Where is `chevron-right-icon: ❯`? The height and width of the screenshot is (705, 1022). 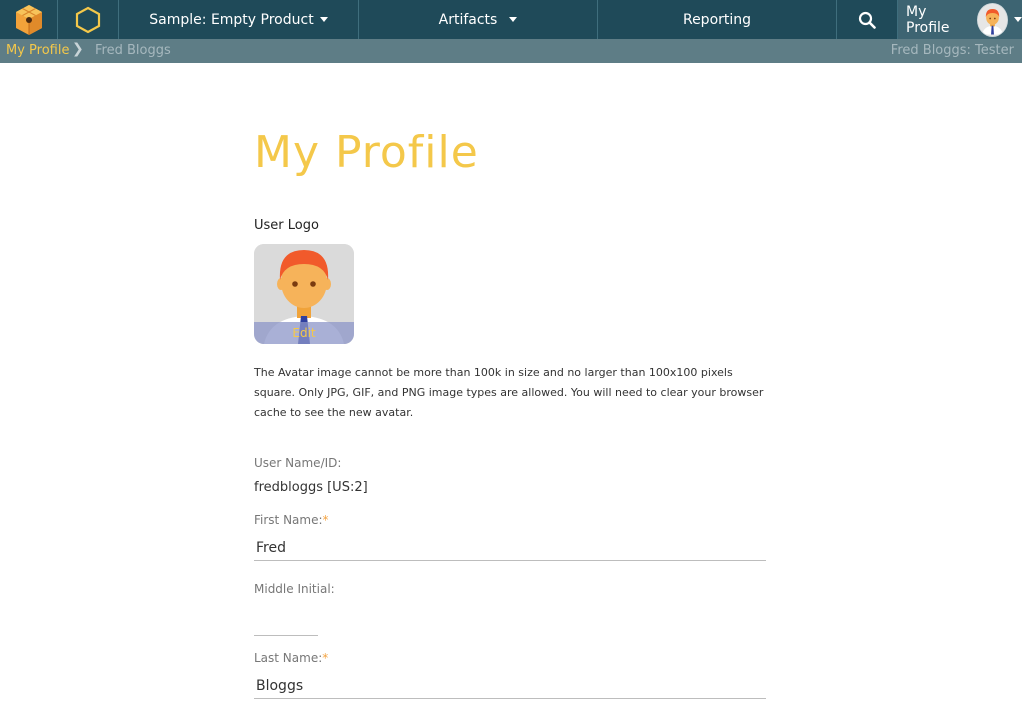
chevron-right-icon: ❯ is located at coordinates (78, 49).